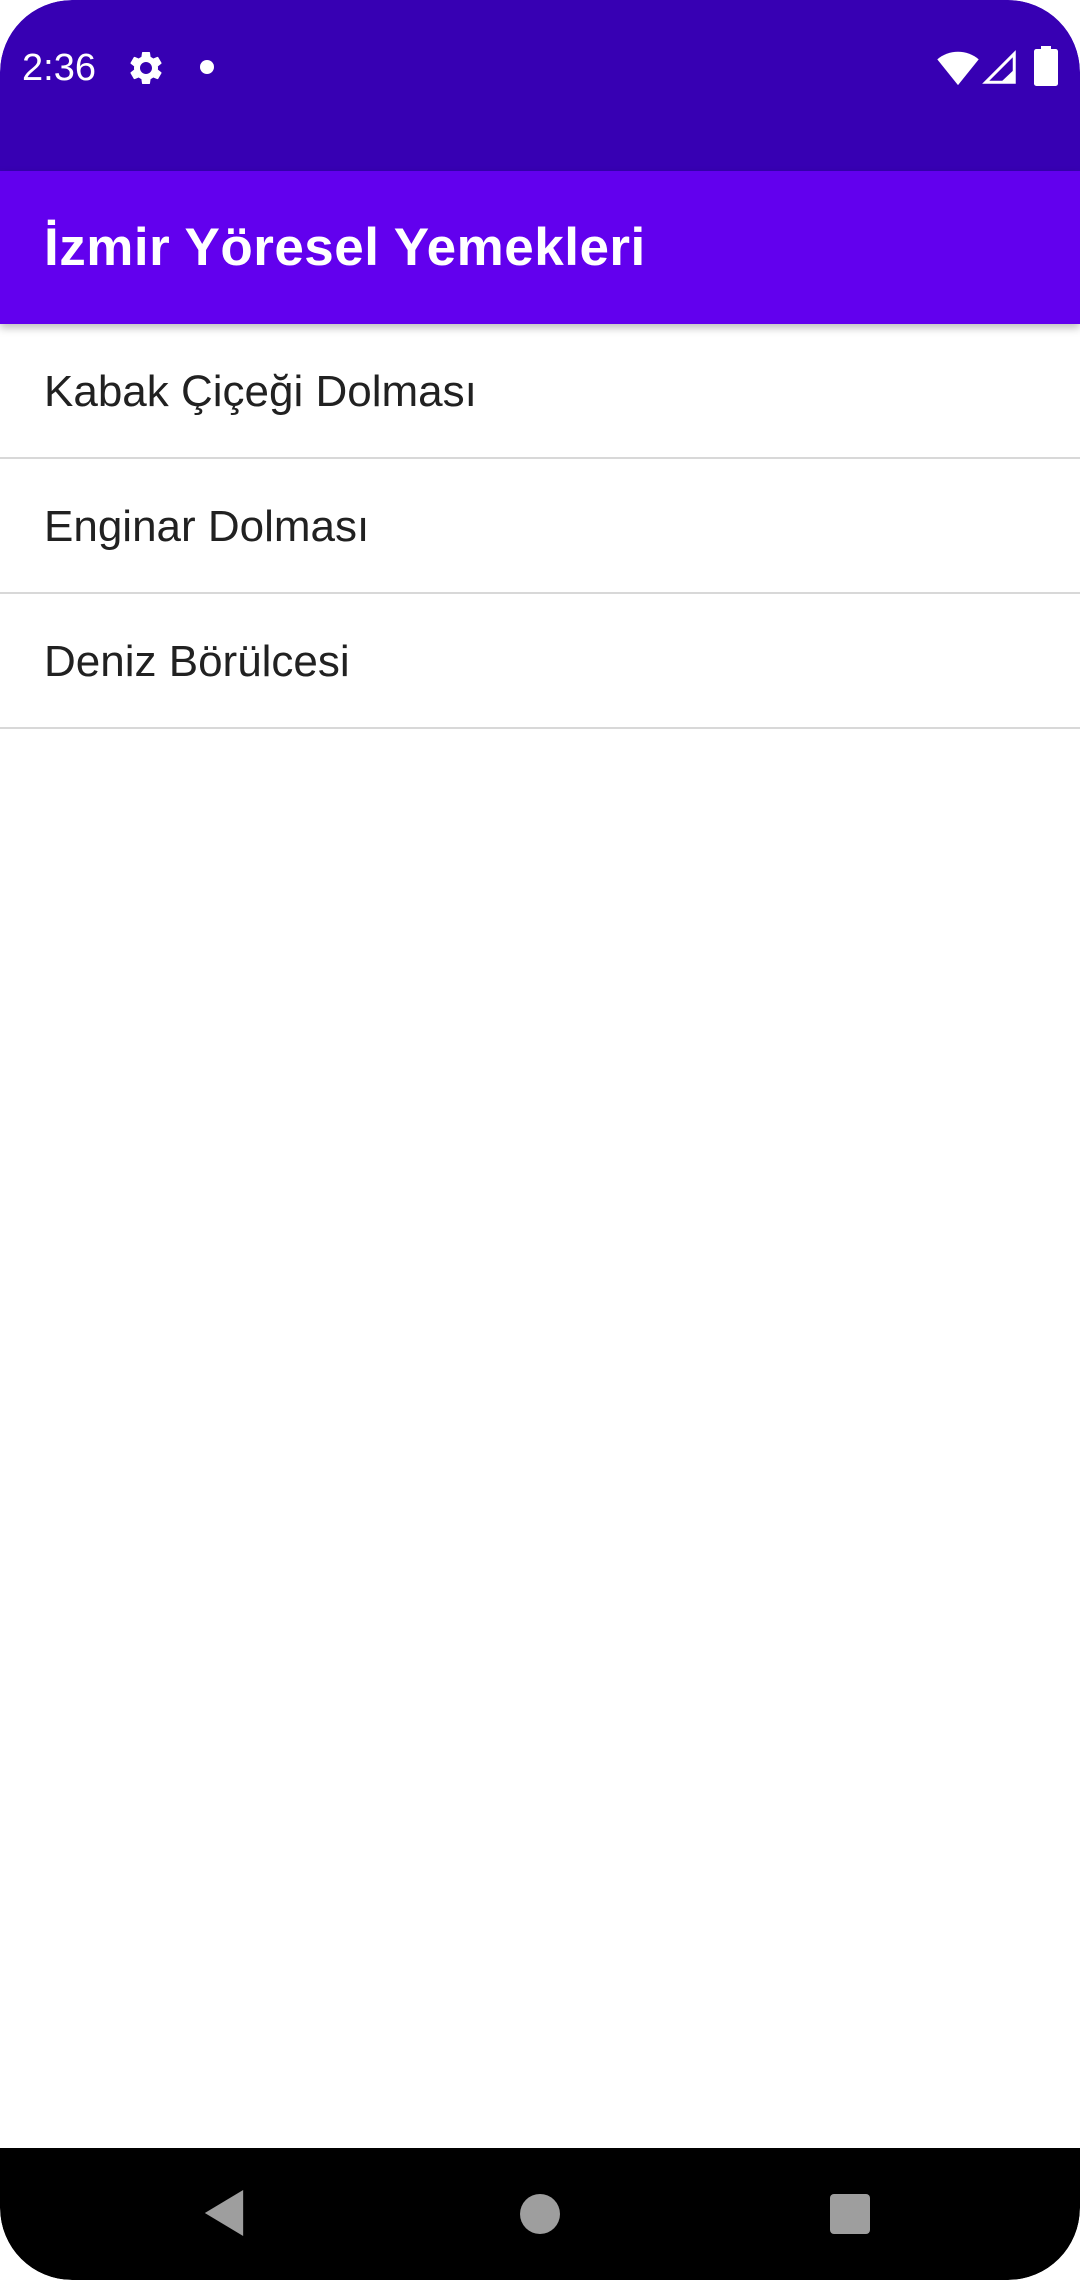  I want to click on home-icon, so click(540, 2214).